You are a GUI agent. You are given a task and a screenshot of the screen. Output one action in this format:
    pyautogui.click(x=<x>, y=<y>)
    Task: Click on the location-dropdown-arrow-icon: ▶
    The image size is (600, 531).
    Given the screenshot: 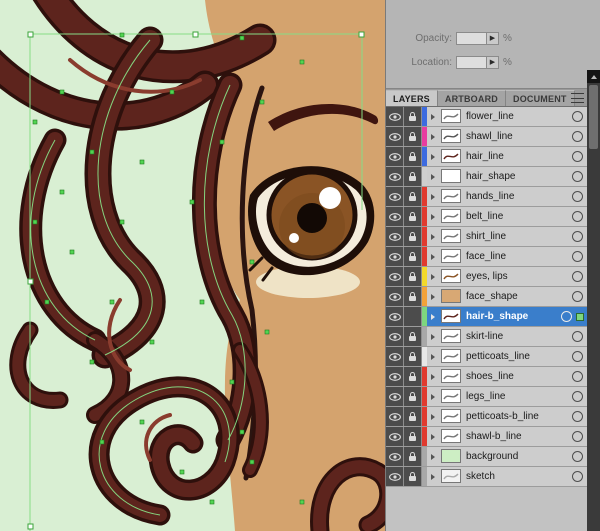 What is the action you would take?
    pyautogui.click(x=492, y=62)
    